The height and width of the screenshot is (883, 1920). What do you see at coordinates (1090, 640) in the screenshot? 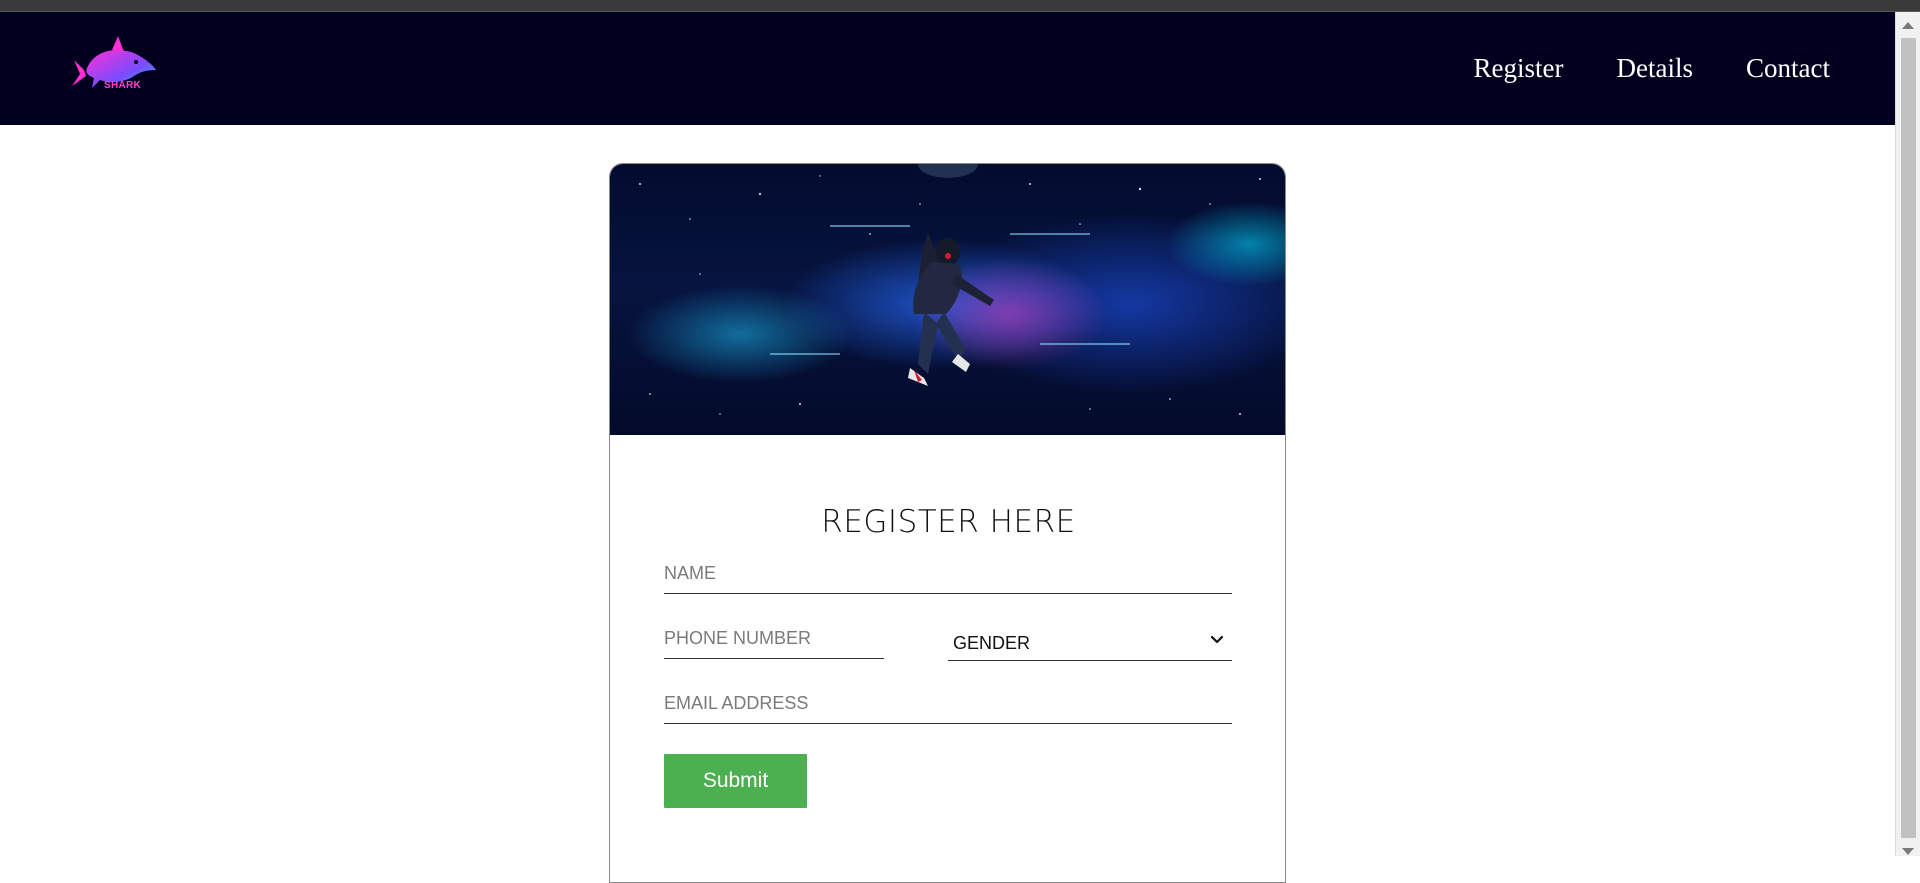
I see `gender-select: GENDER` at bounding box center [1090, 640].